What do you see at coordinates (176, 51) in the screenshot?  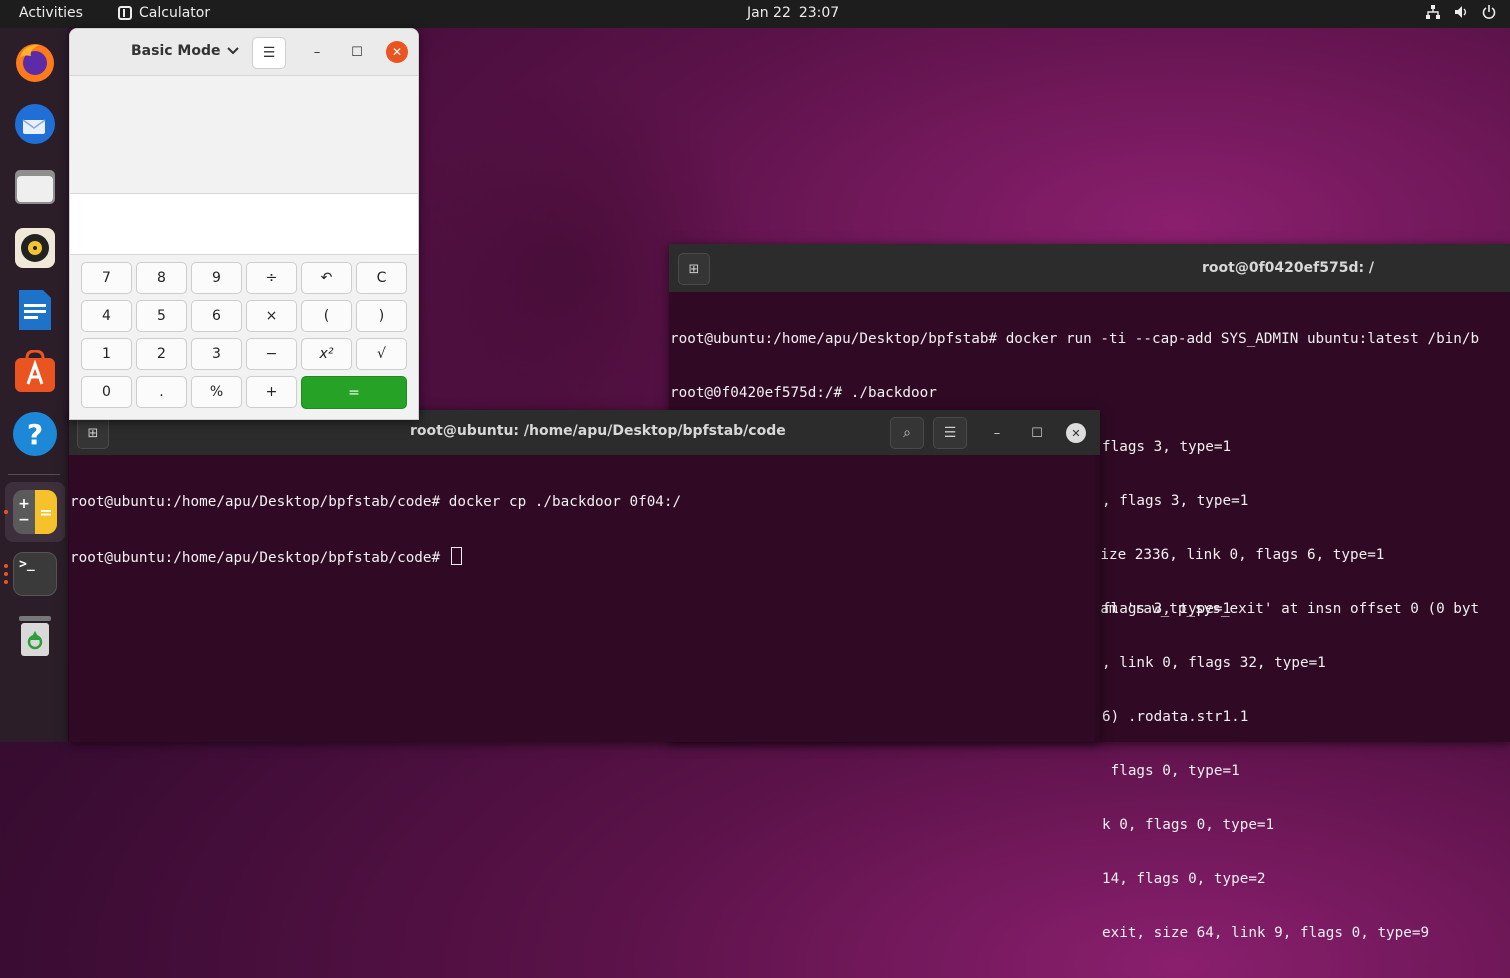 I see `mode-label: Basic Mode` at bounding box center [176, 51].